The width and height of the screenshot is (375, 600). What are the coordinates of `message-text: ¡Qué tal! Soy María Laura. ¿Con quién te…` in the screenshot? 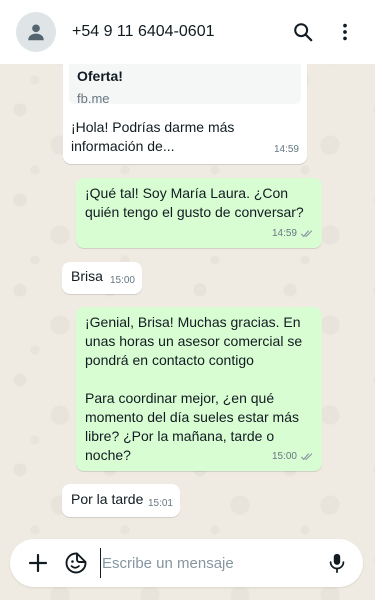 It's located at (194, 202).